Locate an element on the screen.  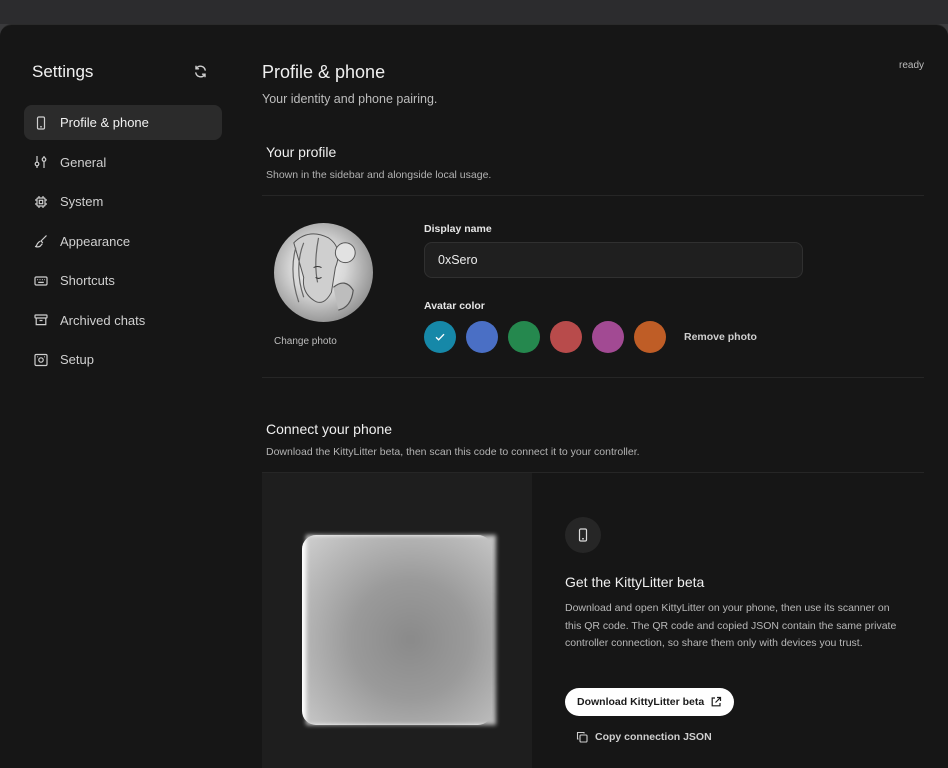
avatar is located at coordinates (323, 272).